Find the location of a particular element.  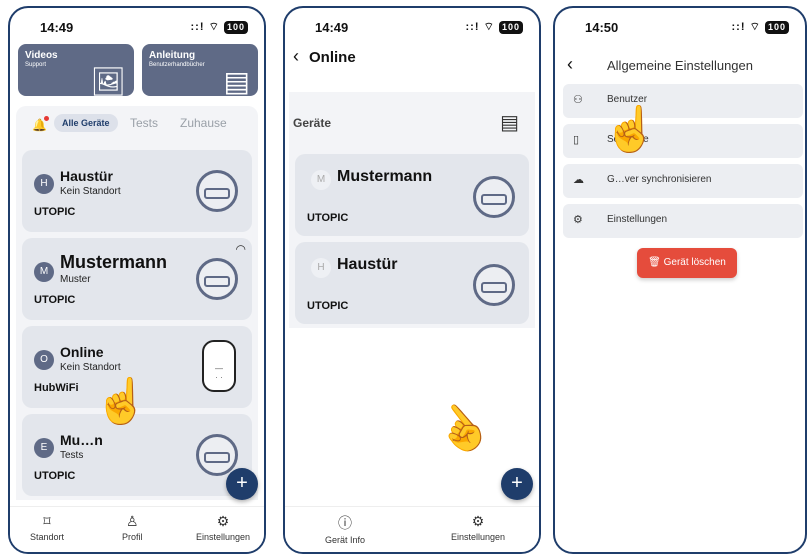

device-card: ◠ M Mustermann Muster UTOPIC is located at coordinates (137, 279).